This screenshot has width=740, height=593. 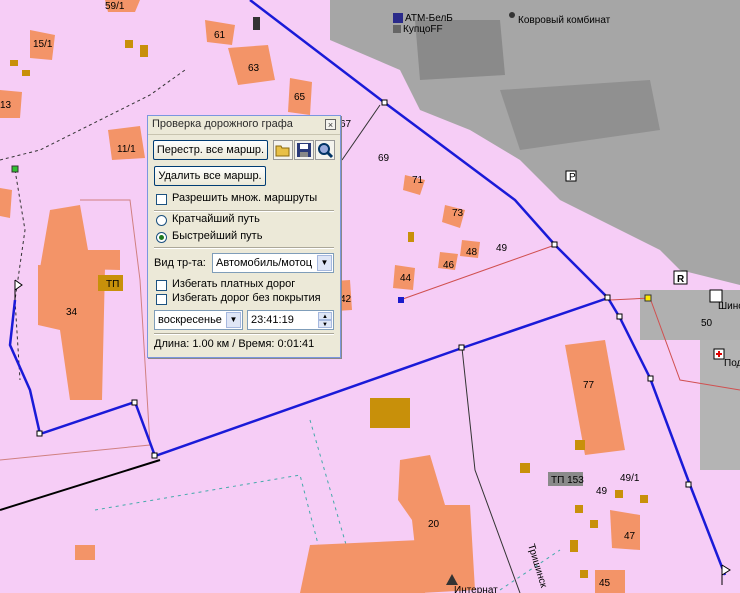 I want to click on street-line, so click(x=80, y=485).